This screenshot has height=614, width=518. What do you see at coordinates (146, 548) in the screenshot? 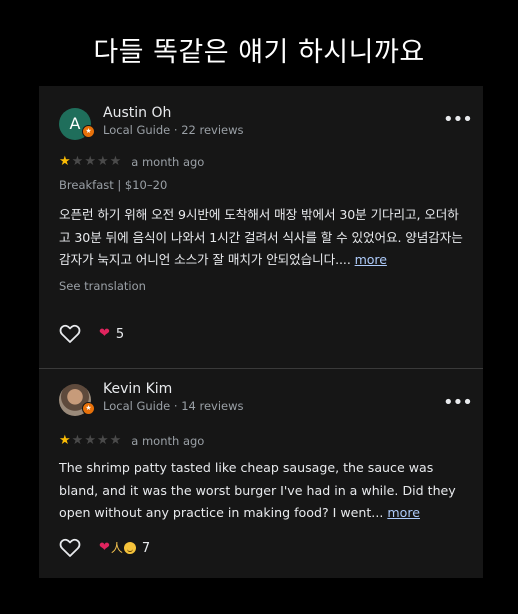
I see `reaction-count: 7` at bounding box center [146, 548].